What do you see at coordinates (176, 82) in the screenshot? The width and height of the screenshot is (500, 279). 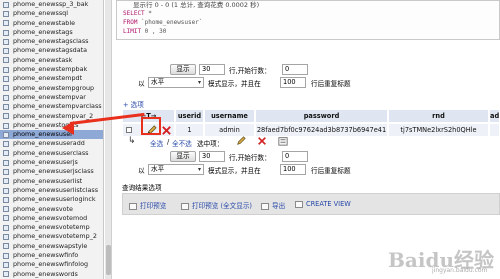 I see `display-mode-select-top: 水平` at bounding box center [176, 82].